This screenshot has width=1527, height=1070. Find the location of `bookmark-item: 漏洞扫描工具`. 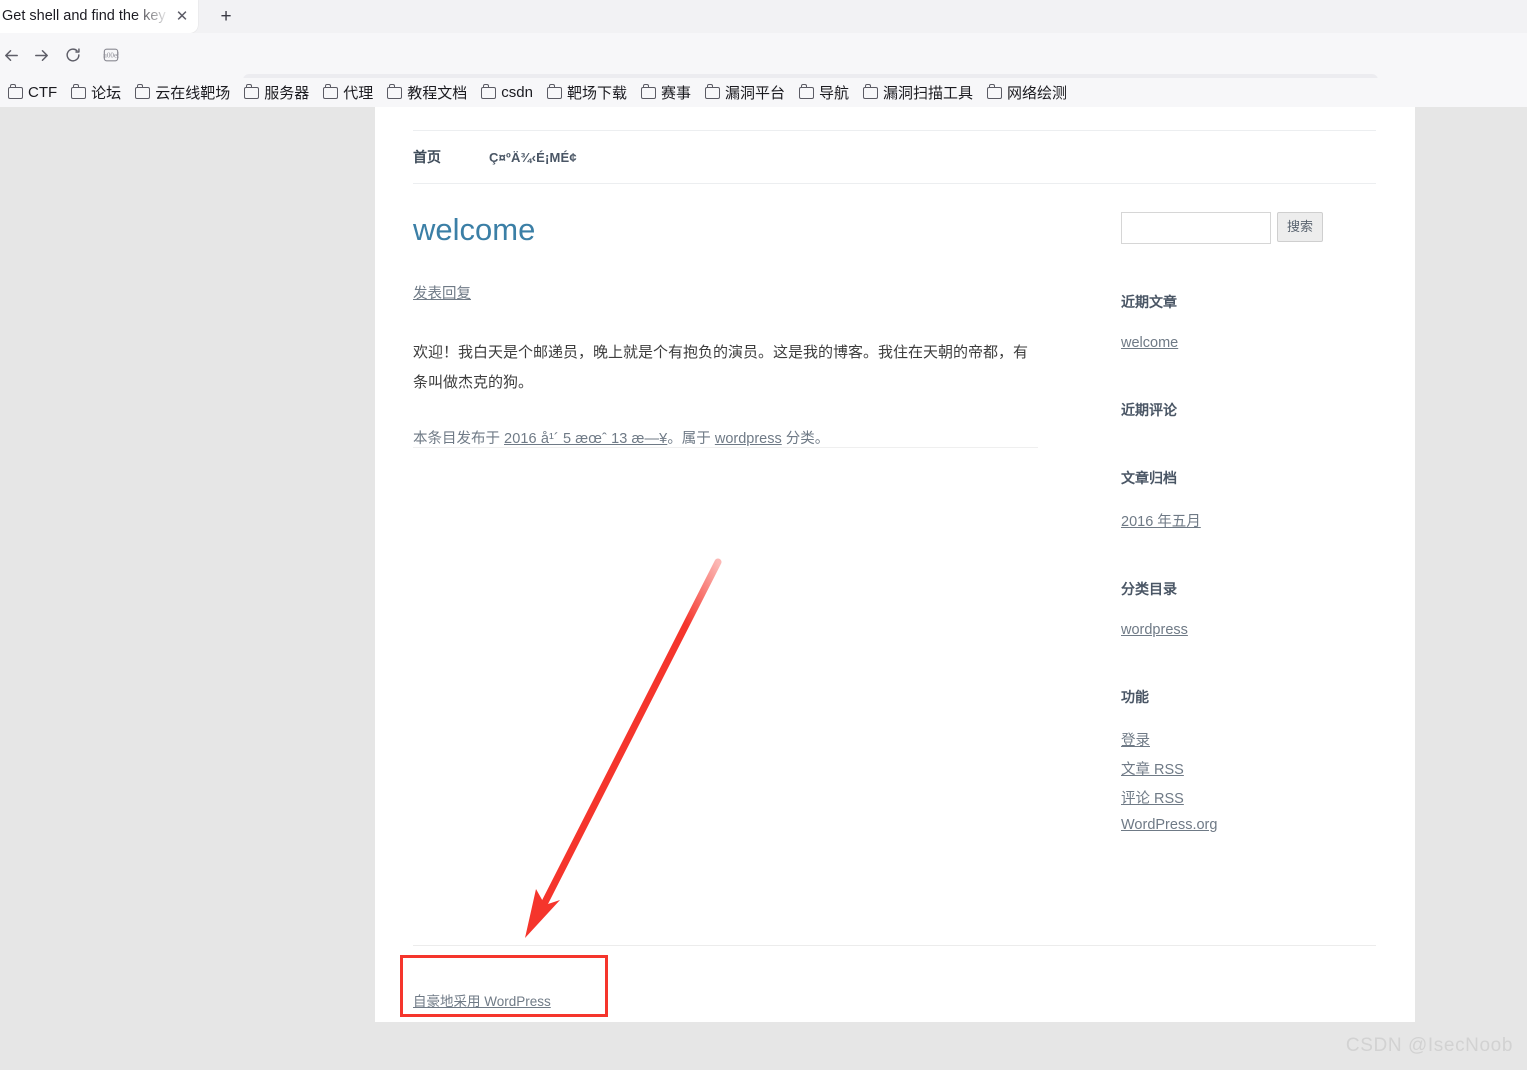

bookmark-item: 漏洞扫描工具 is located at coordinates (918, 93).